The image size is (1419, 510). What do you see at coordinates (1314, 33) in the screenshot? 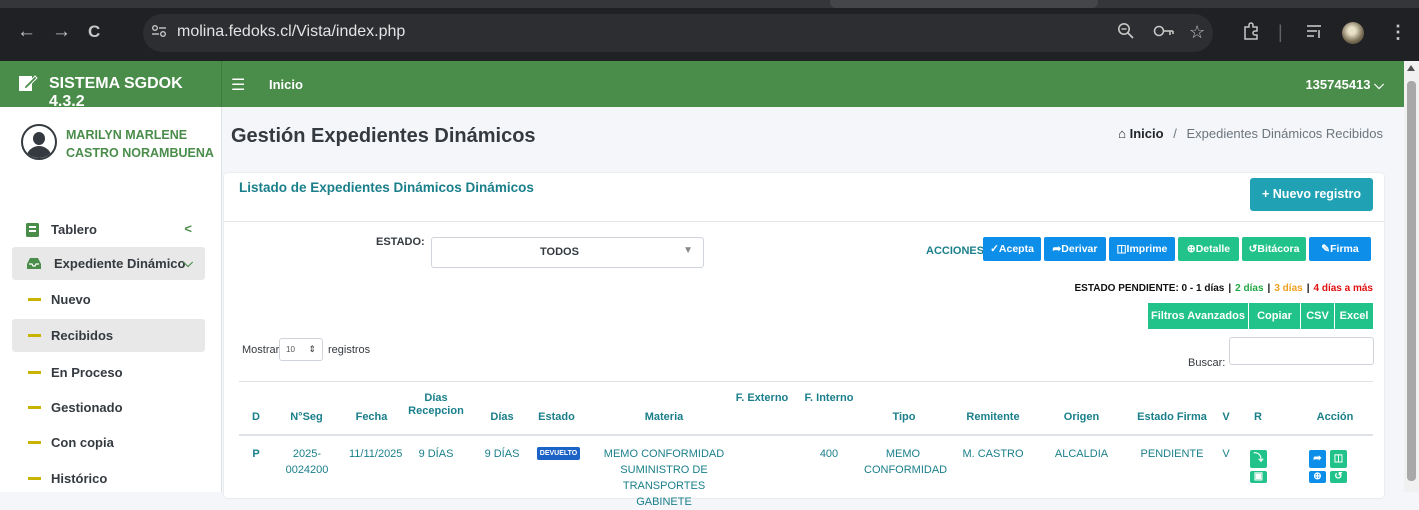
I see `reading-list-icon` at bounding box center [1314, 33].